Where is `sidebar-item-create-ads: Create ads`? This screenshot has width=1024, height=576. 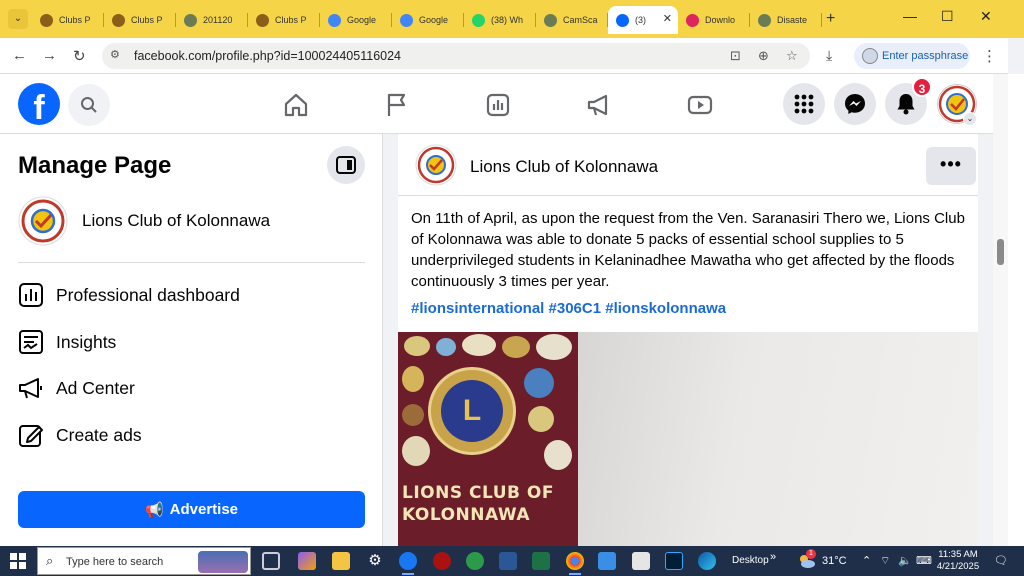
sidebar-item-create-ads: Create ads is located at coordinates (80, 435).